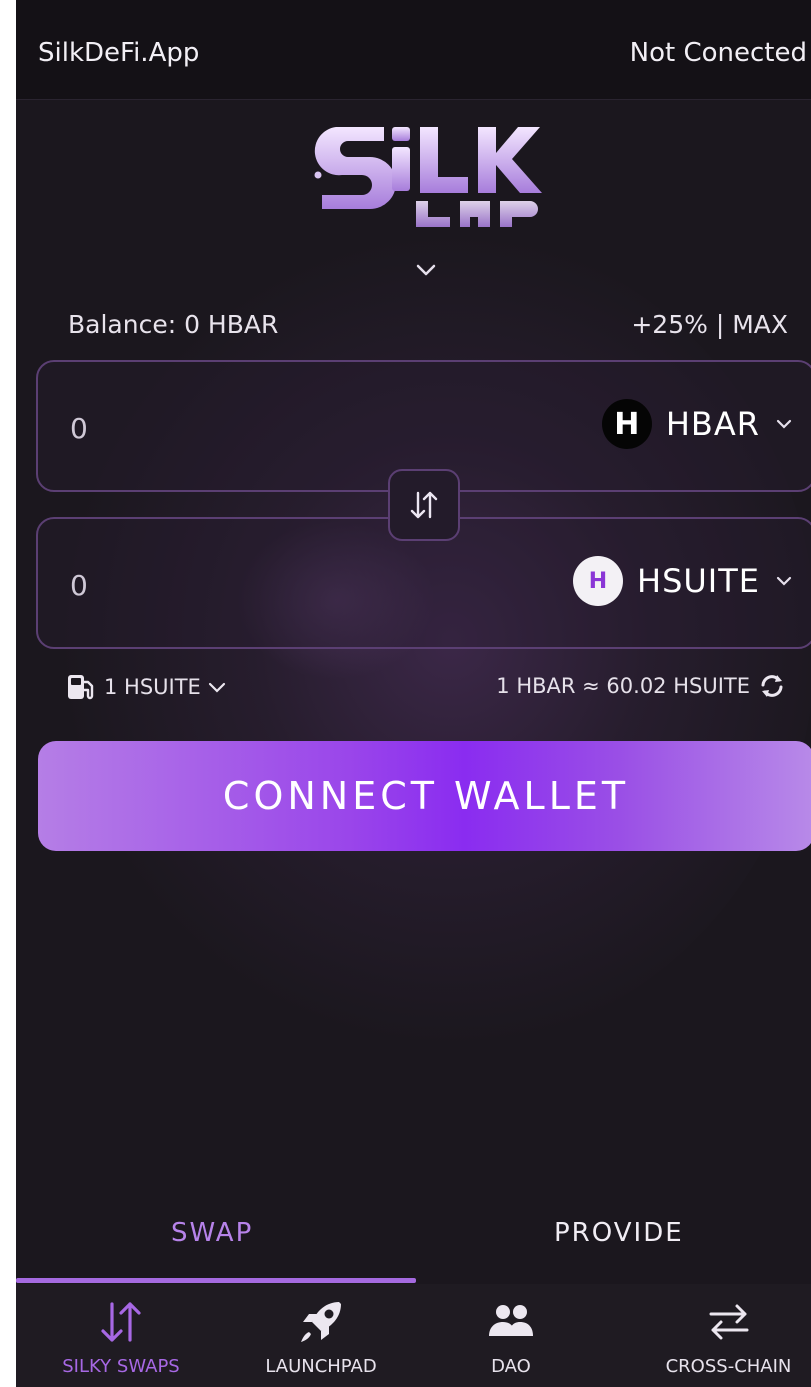 Image resolution: width=811 pixels, height=1387 pixels. Describe the element at coordinates (413, 1335) in the screenshot. I see `bottom-navigation: SILKY SWAPS LAUNCHPAD DAO CROSS-CHAIN` at that location.